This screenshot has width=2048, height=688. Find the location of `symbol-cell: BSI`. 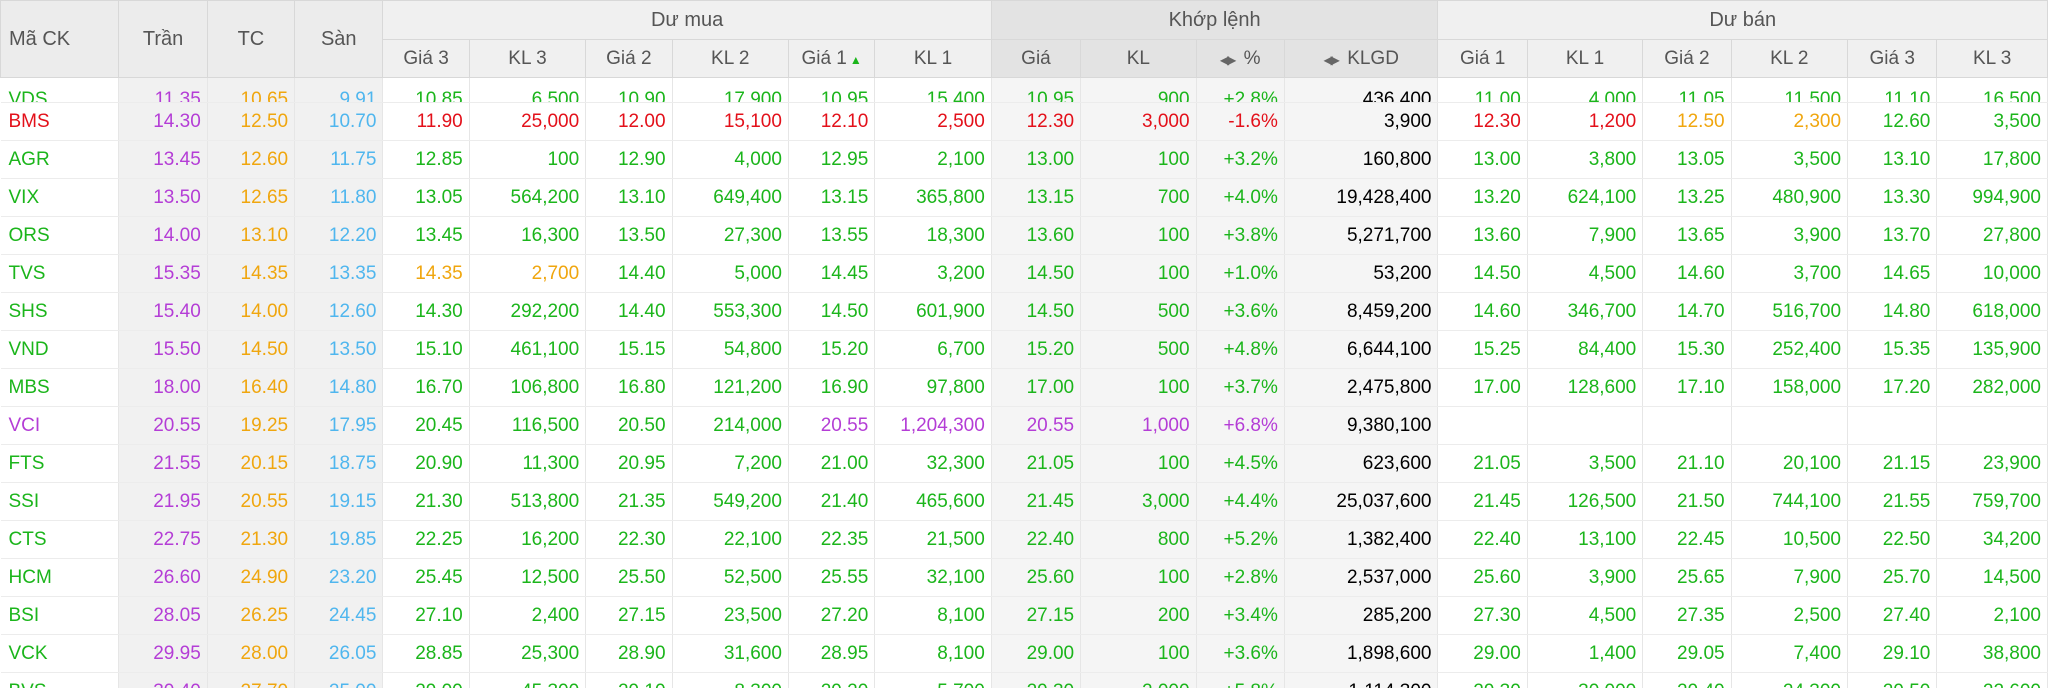

symbol-cell: BSI is located at coordinates (60, 615).